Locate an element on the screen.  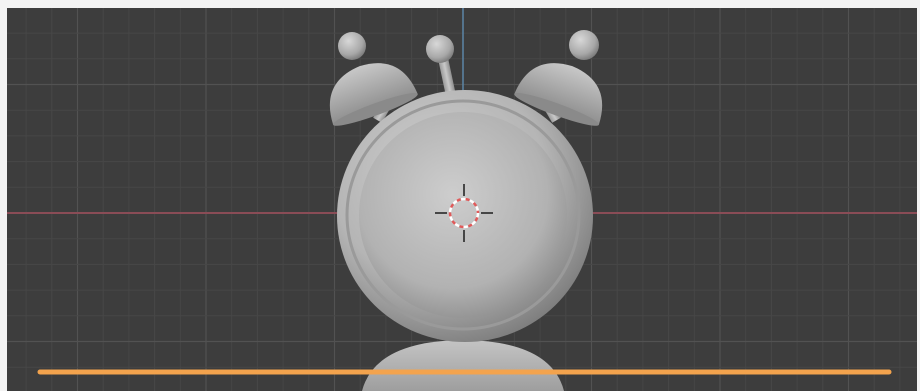
left-bell-knob is located at coordinates (352, 46).